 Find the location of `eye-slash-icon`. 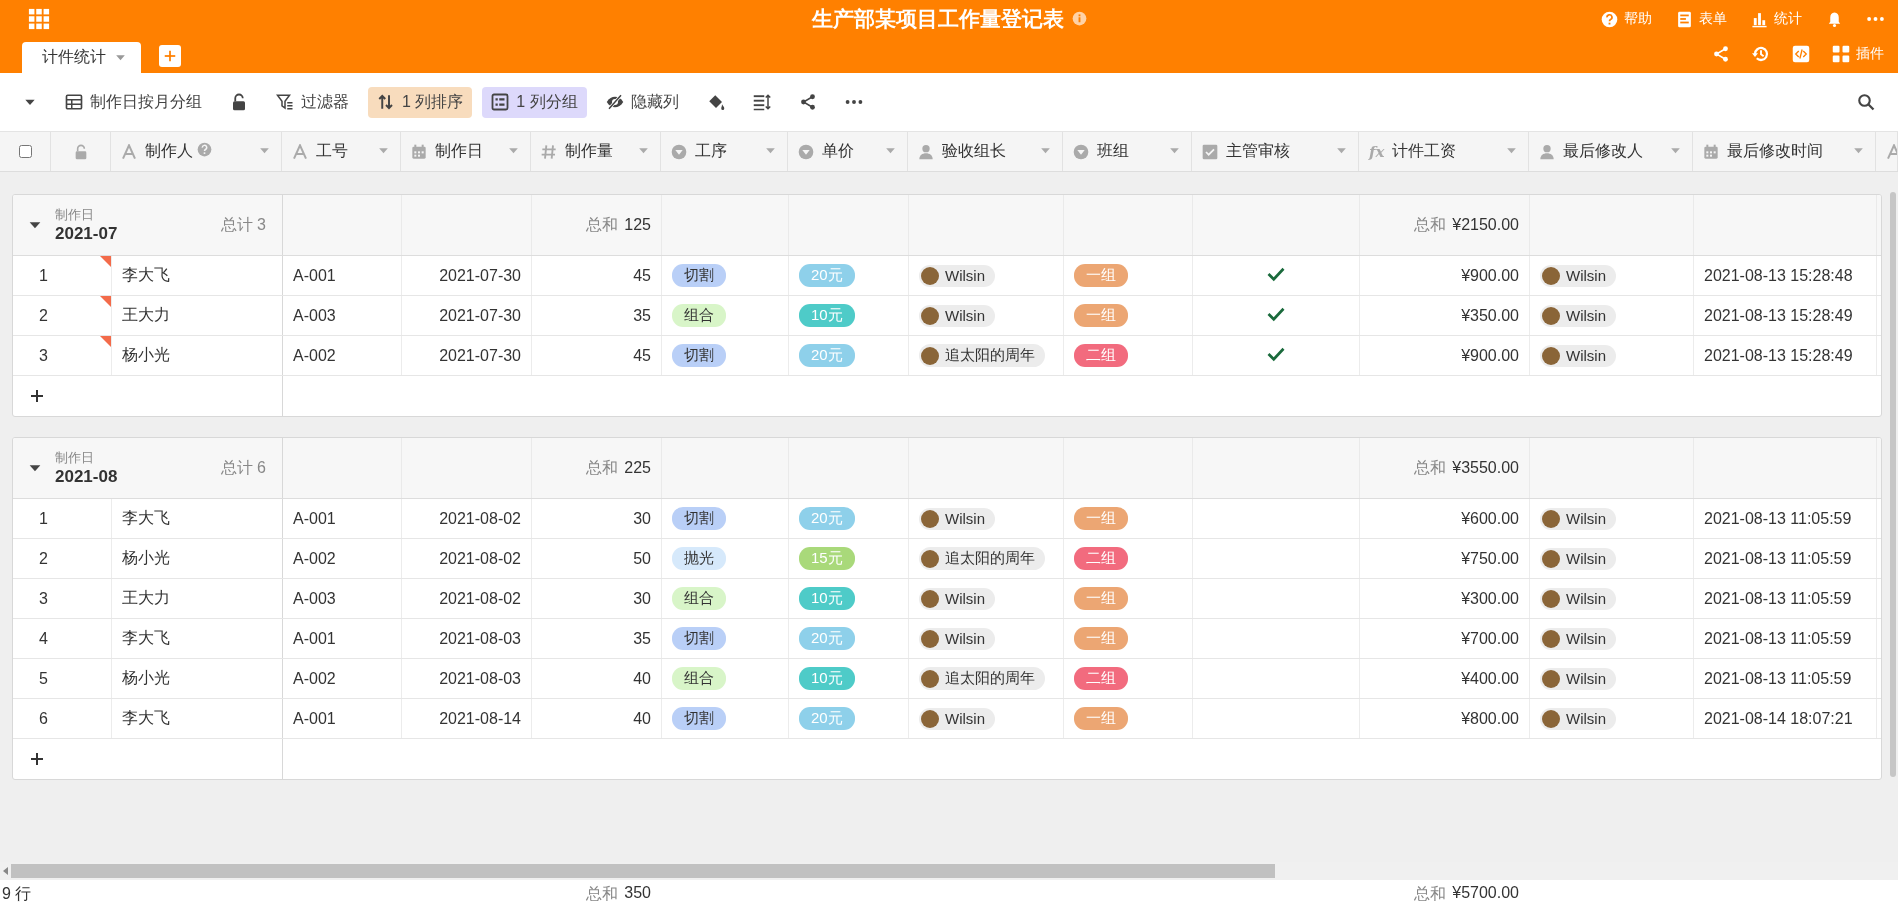

eye-slash-icon is located at coordinates (614, 102).